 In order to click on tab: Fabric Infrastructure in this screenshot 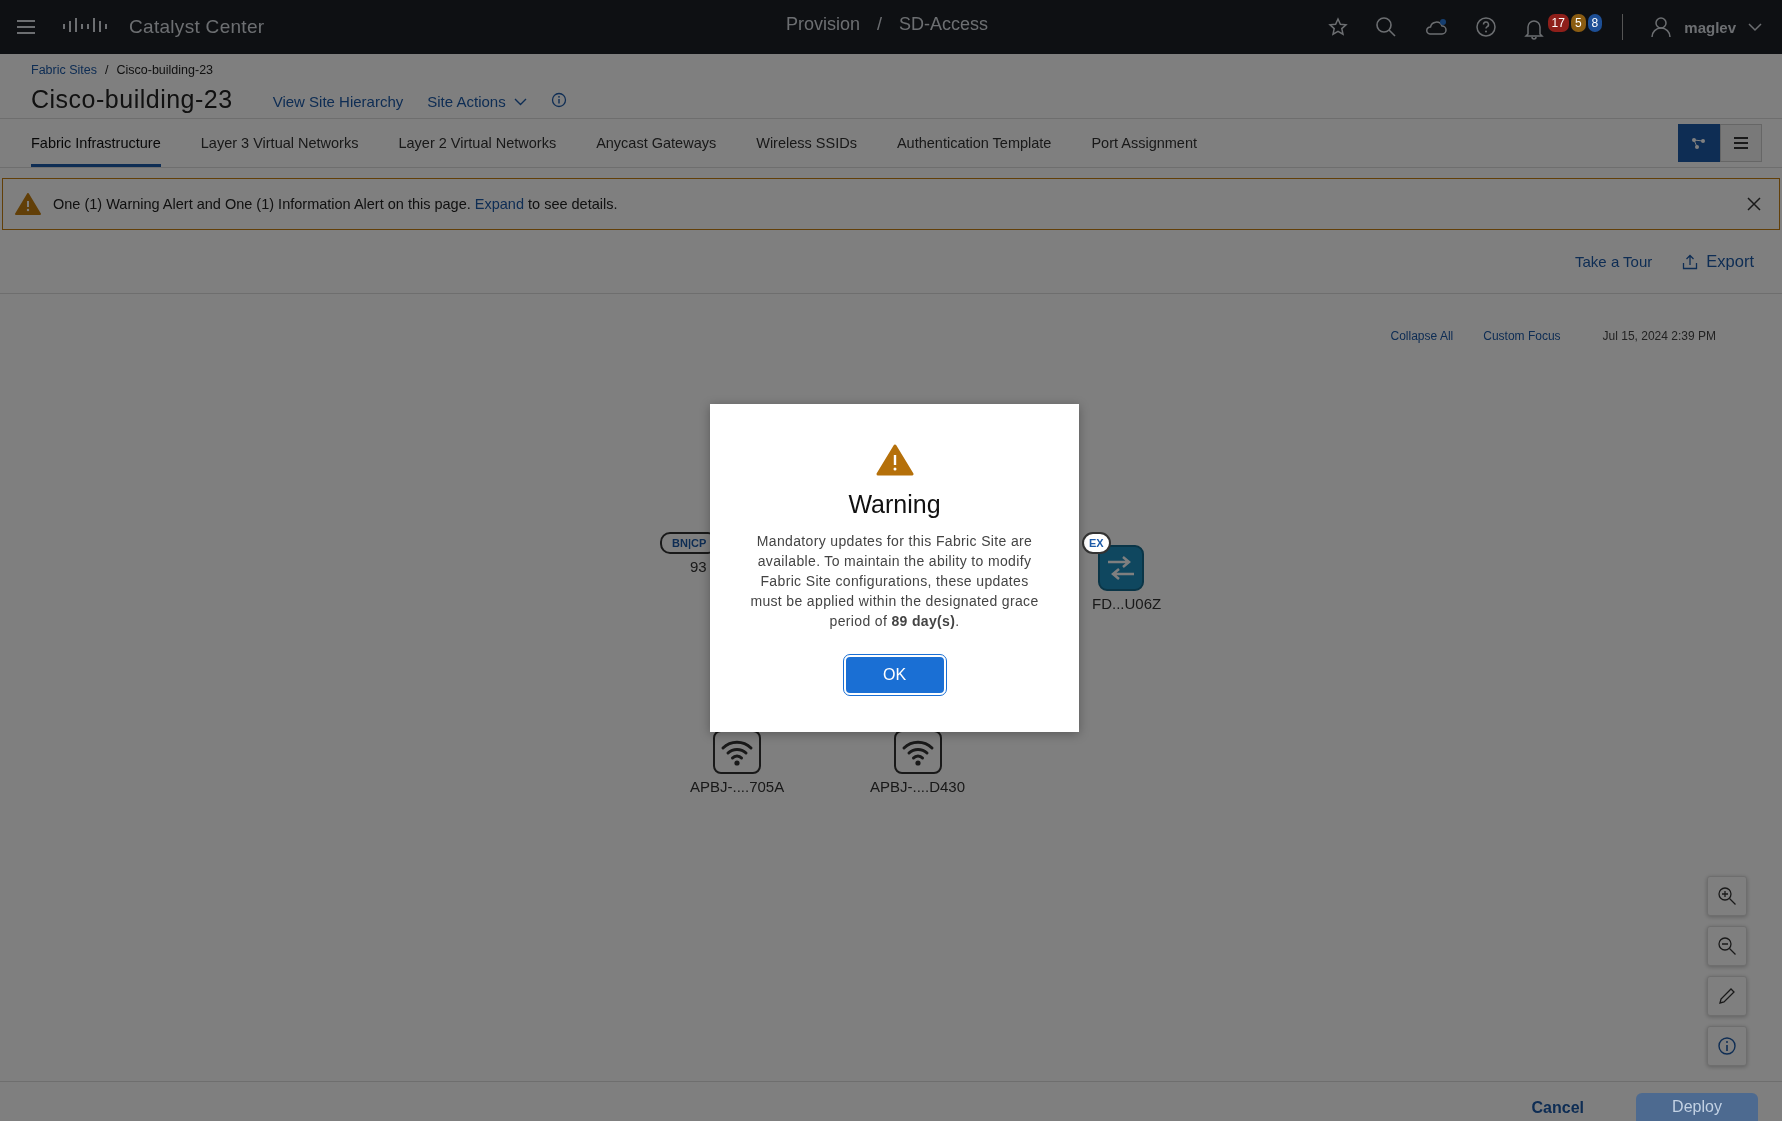, I will do `click(96, 143)`.